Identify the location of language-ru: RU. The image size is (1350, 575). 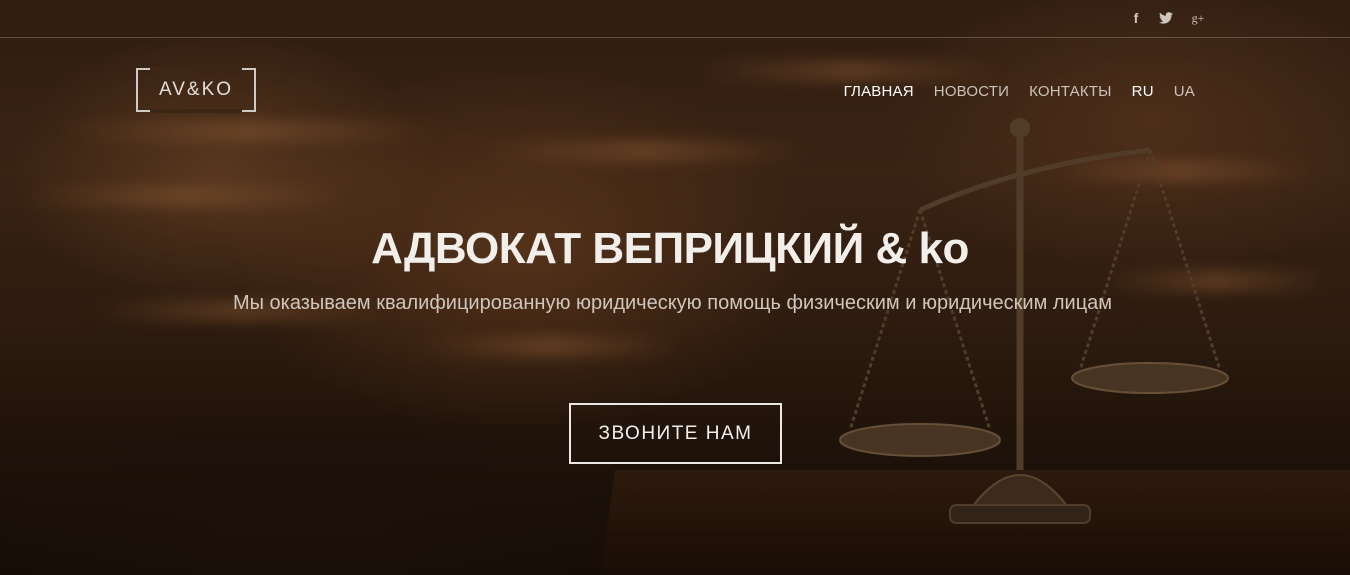
(1143, 91).